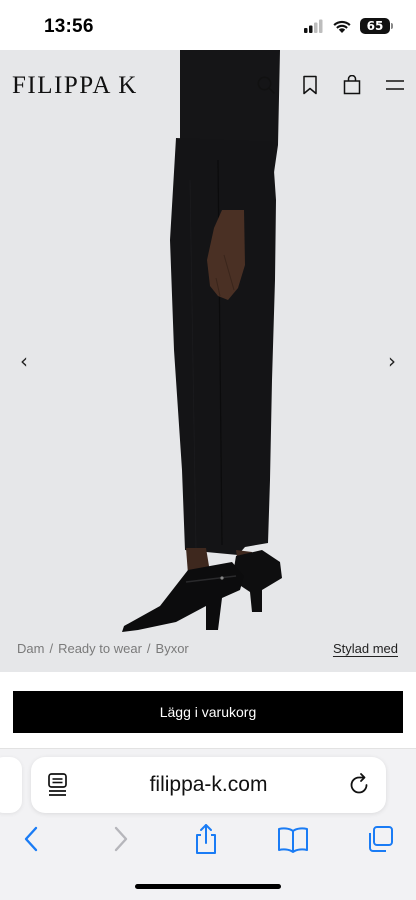 The height and width of the screenshot is (900, 416). What do you see at coordinates (359, 785) in the screenshot?
I see `reload-icon` at bounding box center [359, 785].